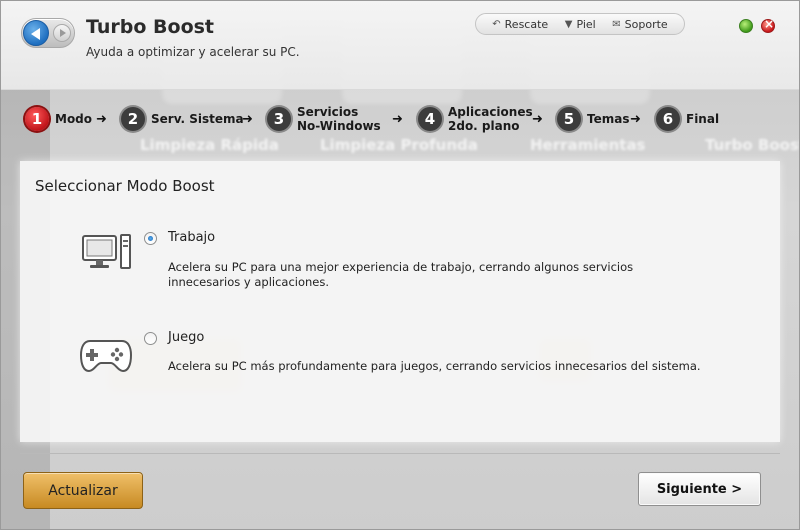 The height and width of the screenshot is (530, 800). Describe the element at coordinates (568, 24) in the screenshot. I see `shirt-icon: ▼` at that location.